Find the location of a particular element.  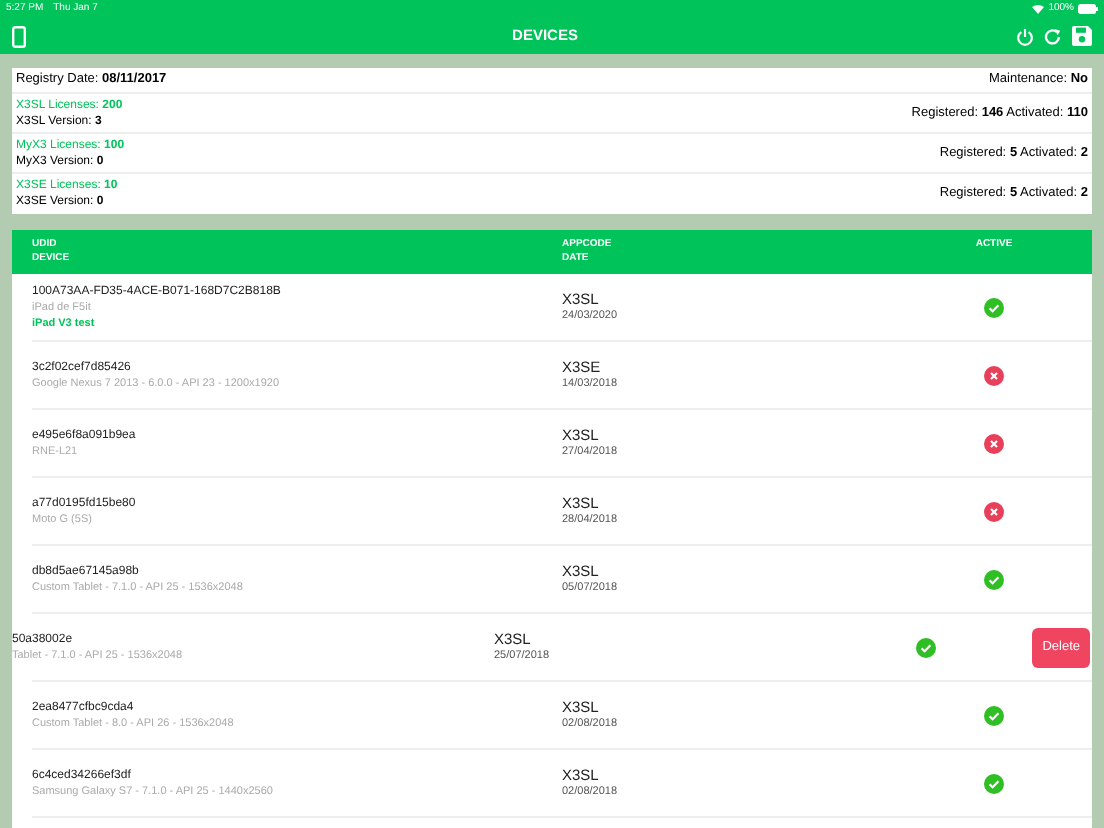

save-icon is located at coordinates (1082, 36).